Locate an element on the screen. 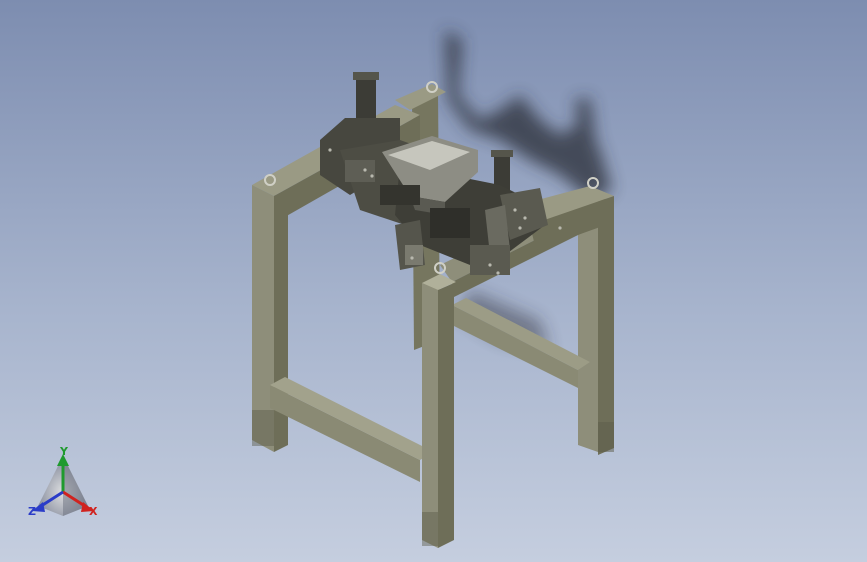  y-axis-label: Y is located at coordinates (64, 451).